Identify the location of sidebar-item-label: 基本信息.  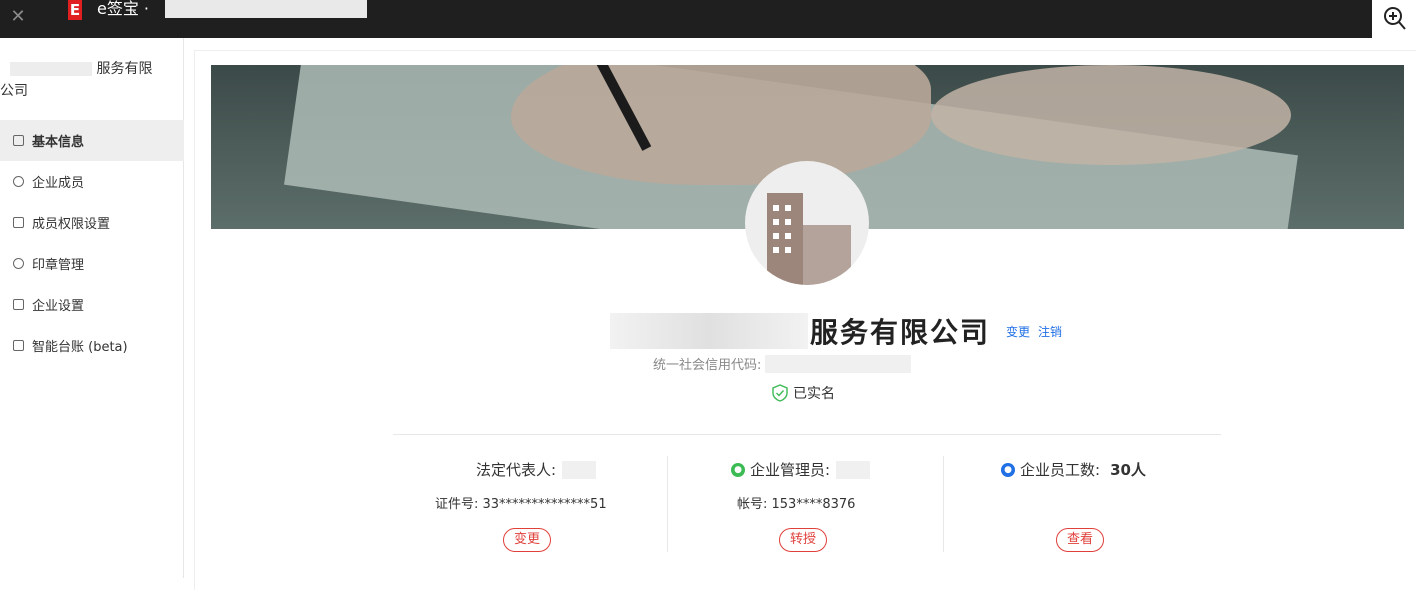
(58, 142).